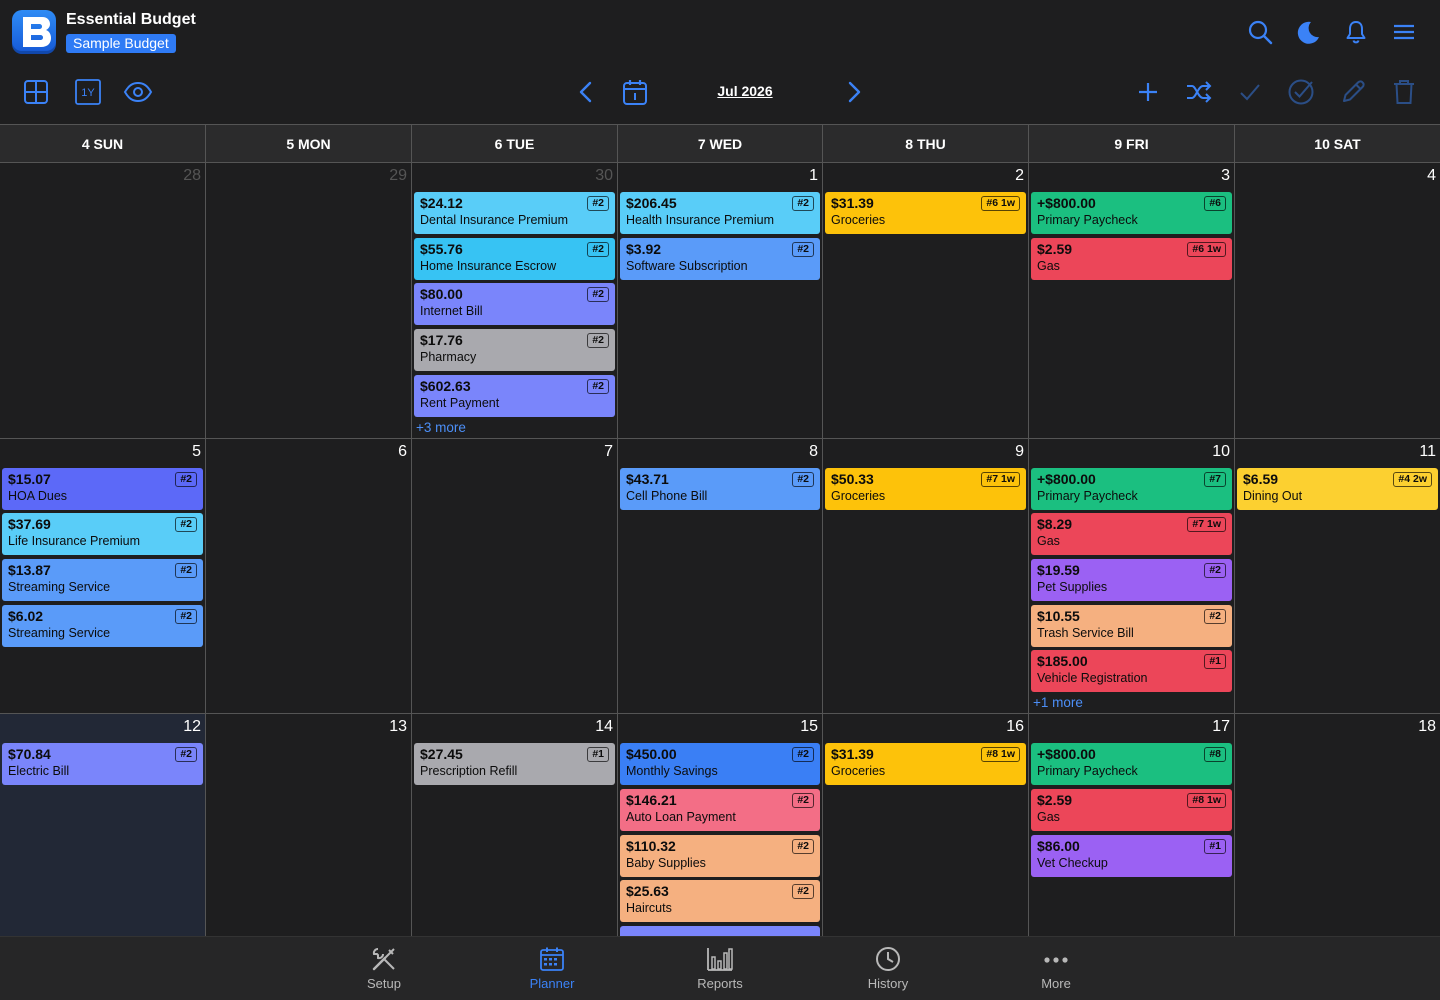 This screenshot has height=1000, width=1440. Describe the element at coordinates (1301, 92) in the screenshot. I see `check-circle-icon` at that location.